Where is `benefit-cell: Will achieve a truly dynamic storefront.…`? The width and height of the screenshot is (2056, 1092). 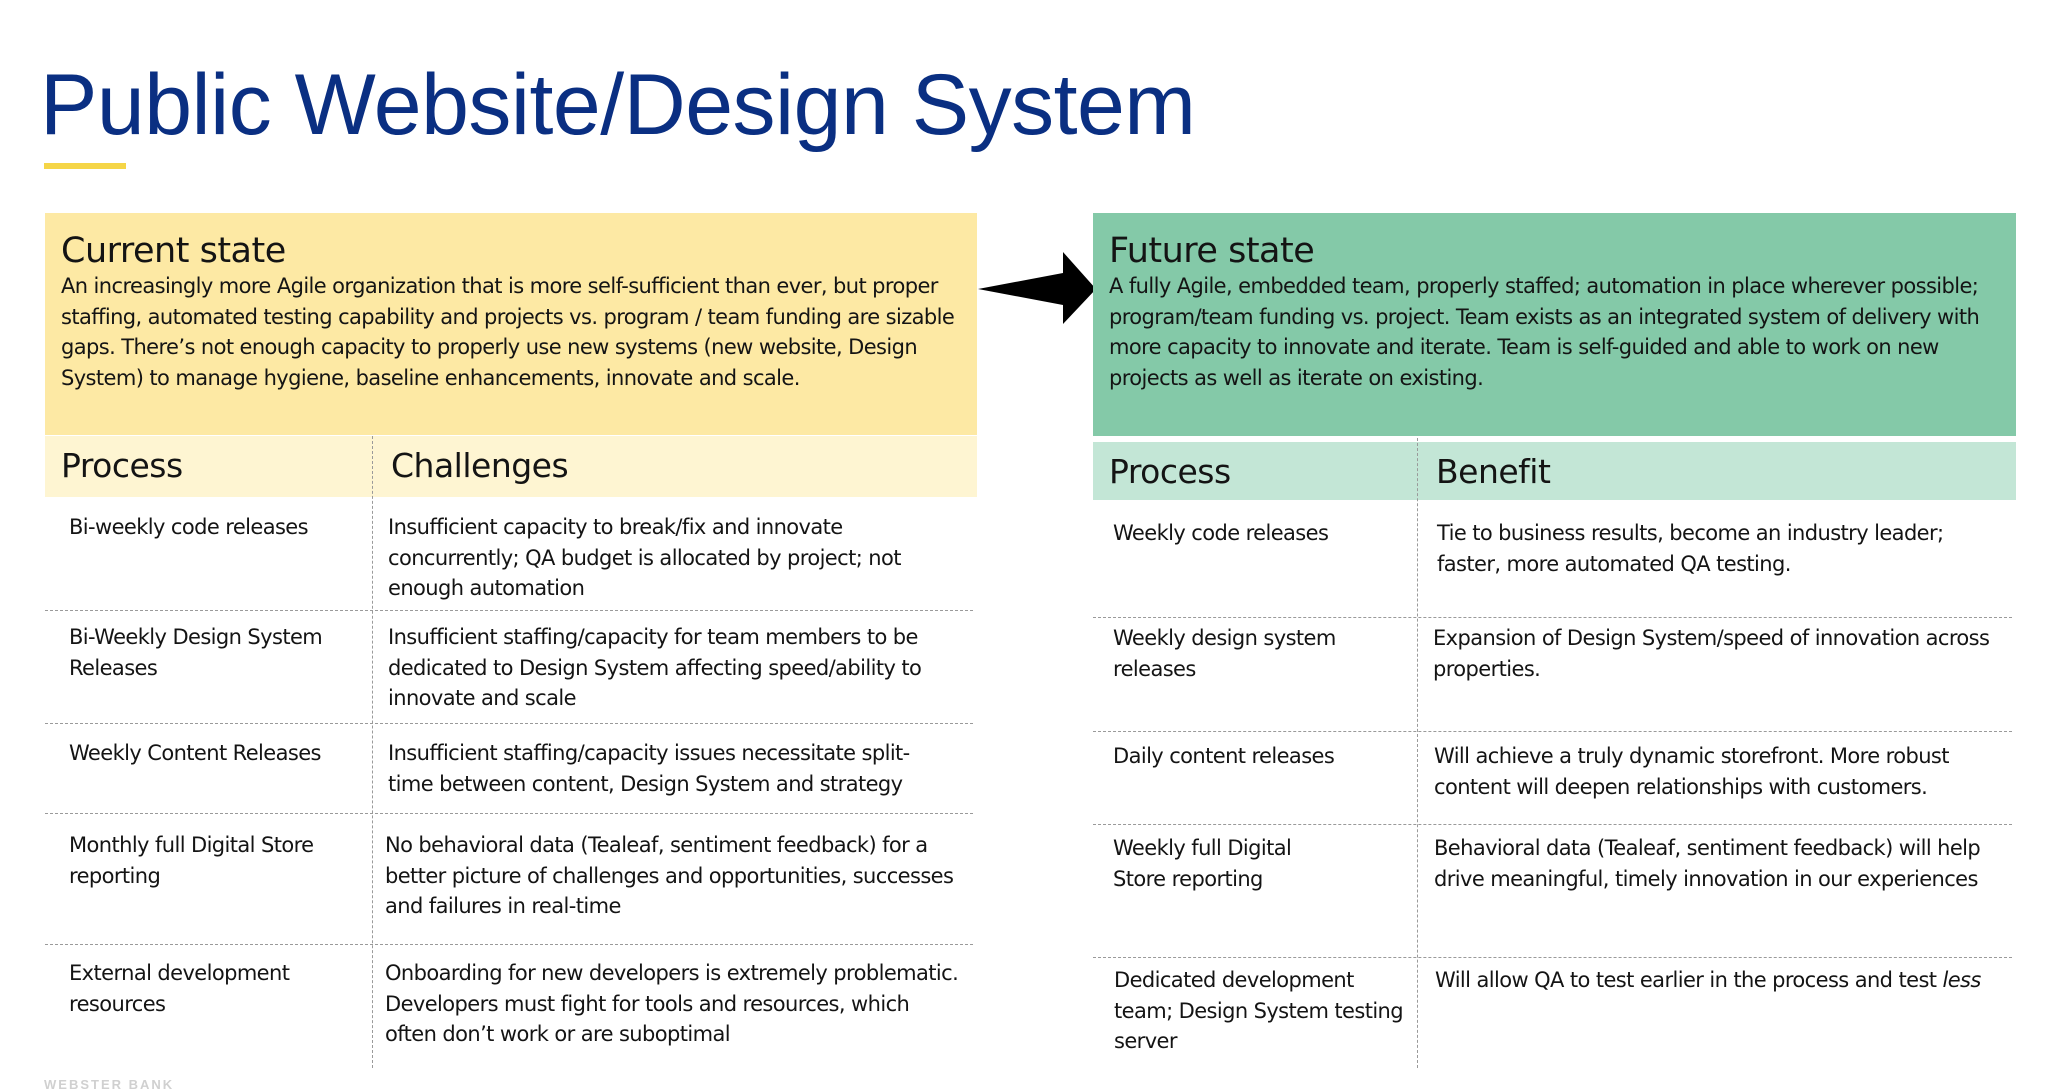
benefit-cell: Will achieve a truly dynamic storefront.… is located at coordinates (1691, 771).